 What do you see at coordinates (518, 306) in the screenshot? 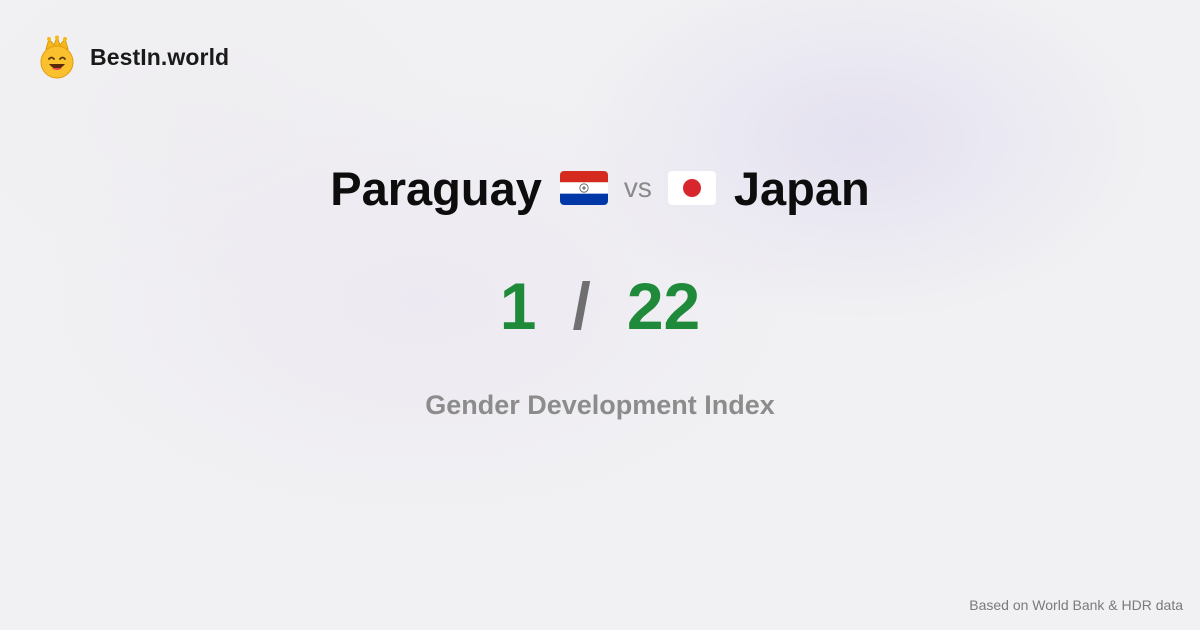
I see `left-rank-value: 1` at bounding box center [518, 306].